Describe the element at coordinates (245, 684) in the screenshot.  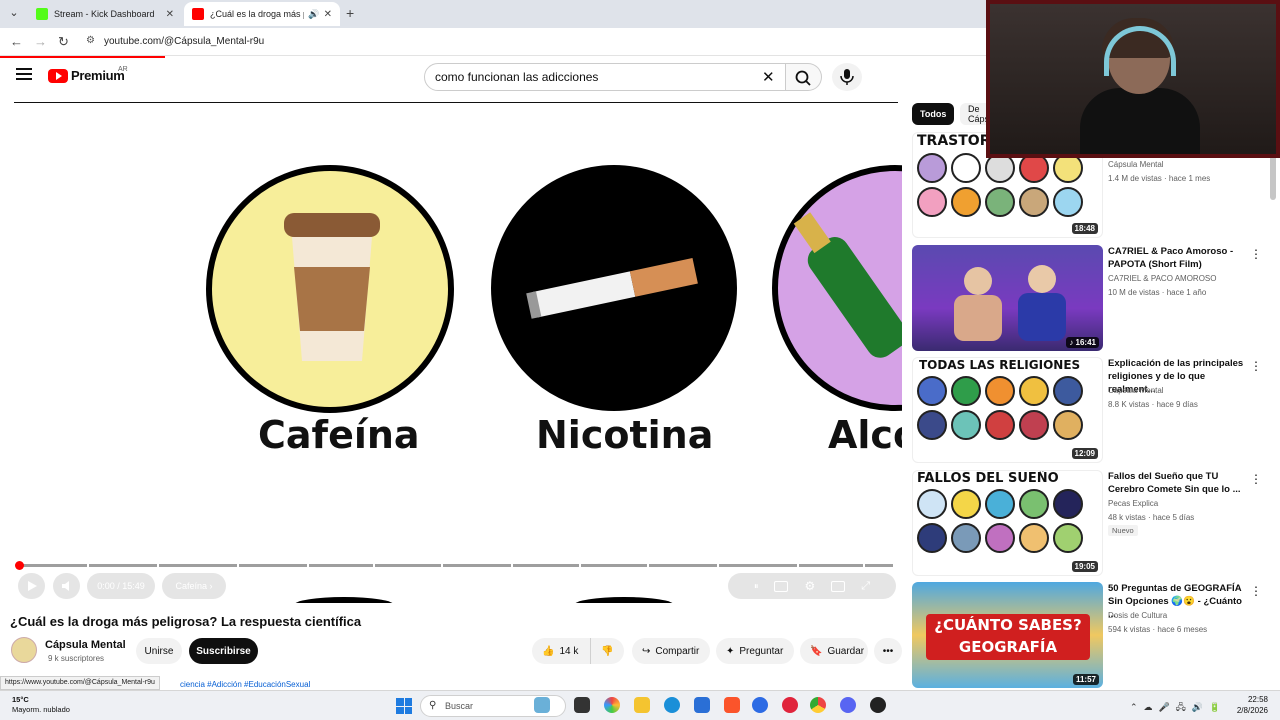
I see `description-hashtags: ciencia #Adicción #EducaciónSexual` at that location.